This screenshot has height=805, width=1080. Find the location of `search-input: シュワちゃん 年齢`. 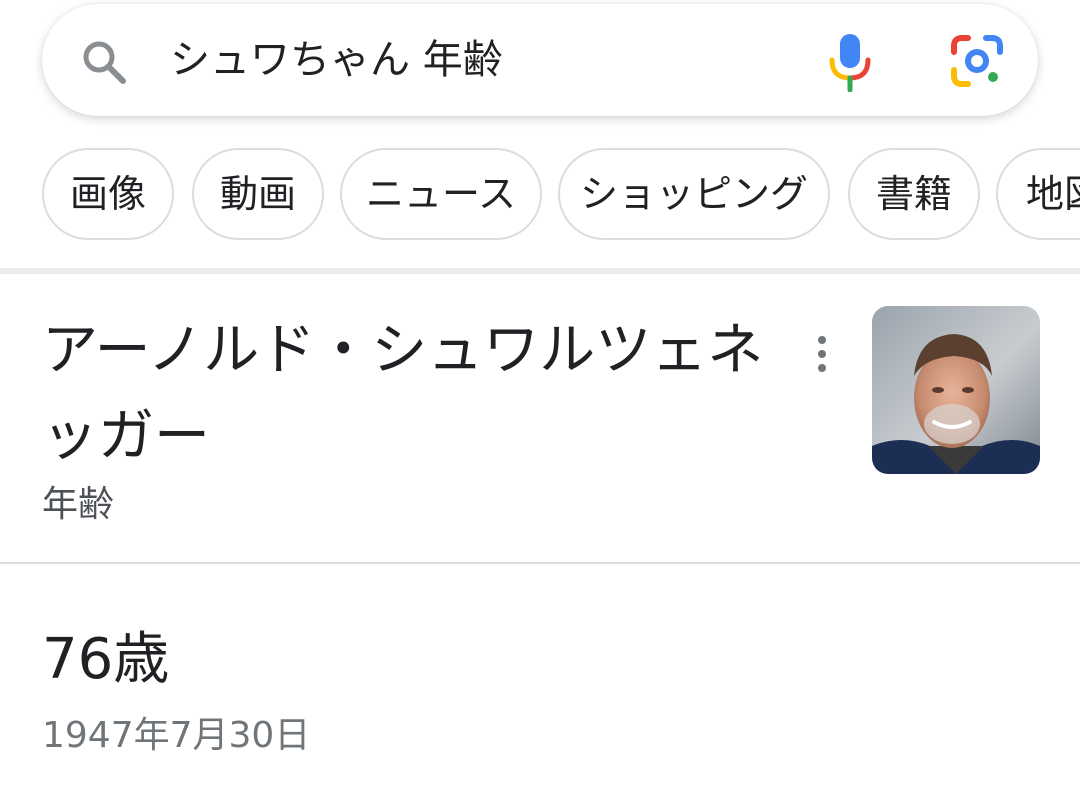

search-input: シュワちゃん 年齢 is located at coordinates (336, 60).